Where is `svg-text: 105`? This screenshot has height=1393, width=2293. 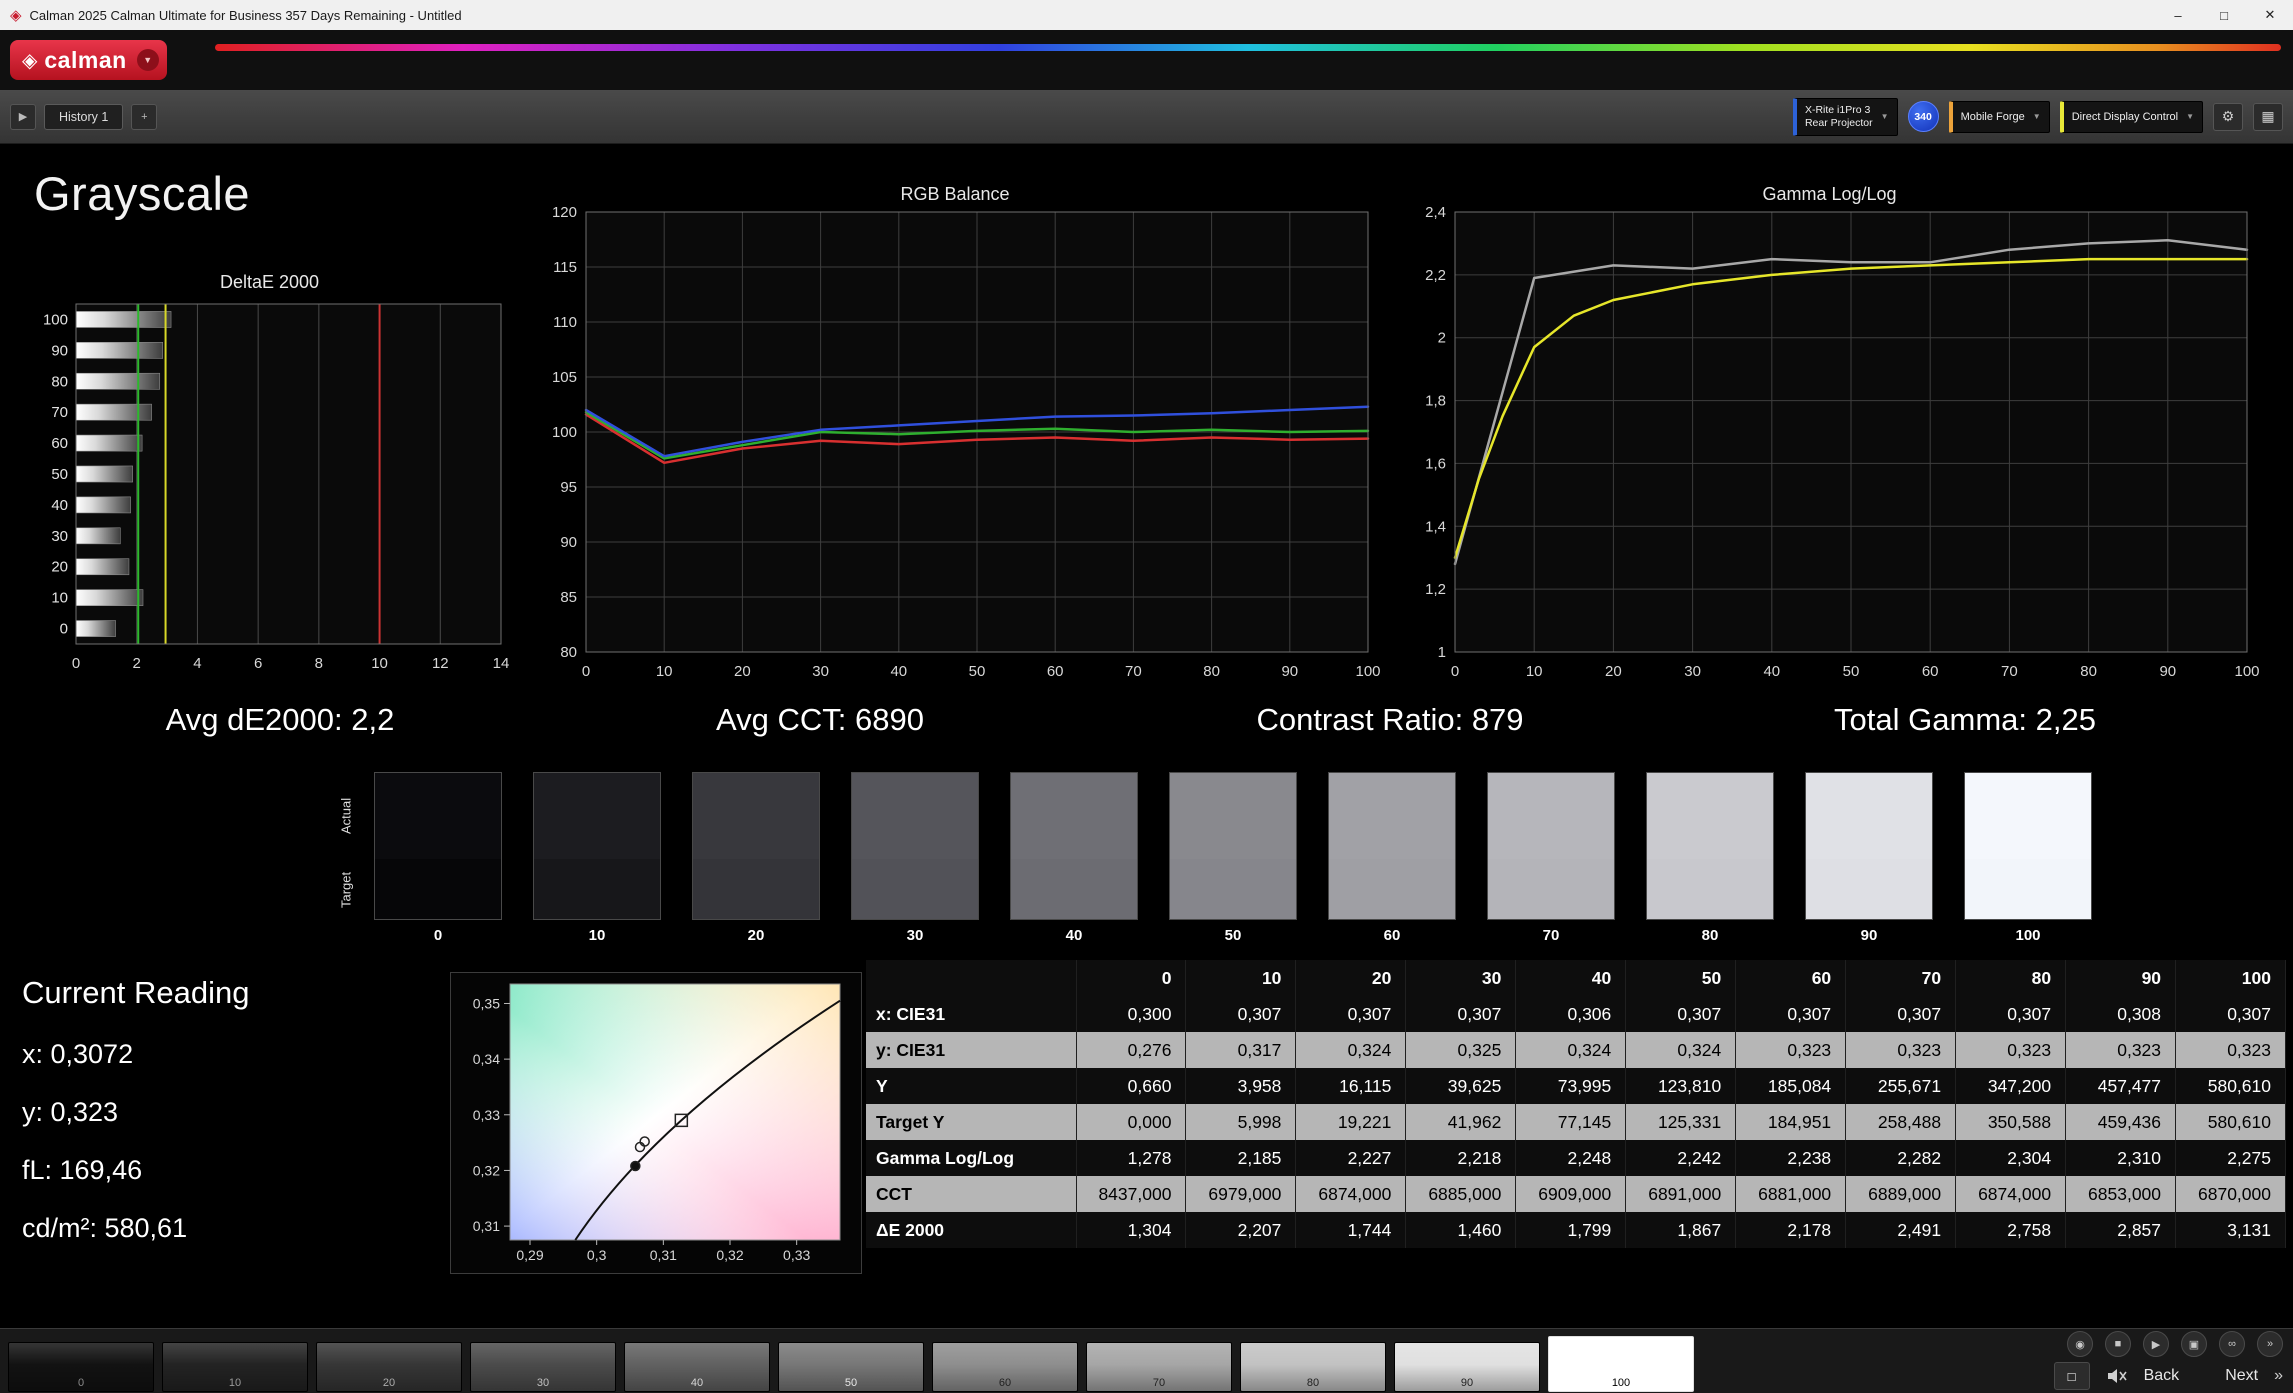
svg-text: 105 is located at coordinates (564, 377).